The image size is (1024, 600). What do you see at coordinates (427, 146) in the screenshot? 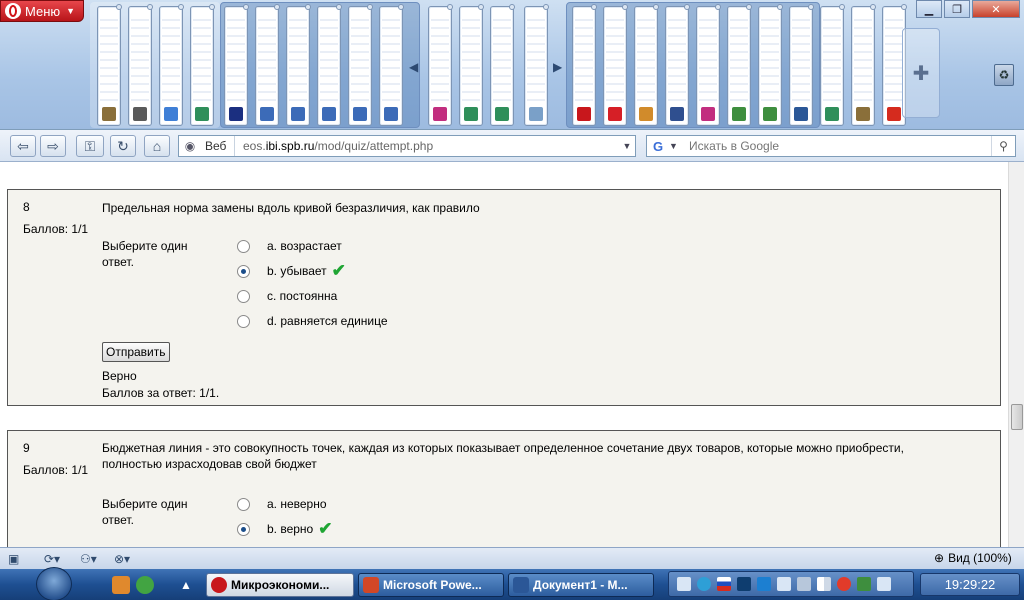
I see `address-url: eos.ibi.spb.ru/mod/quiz/attempt.php` at bounding box center [427, 146].